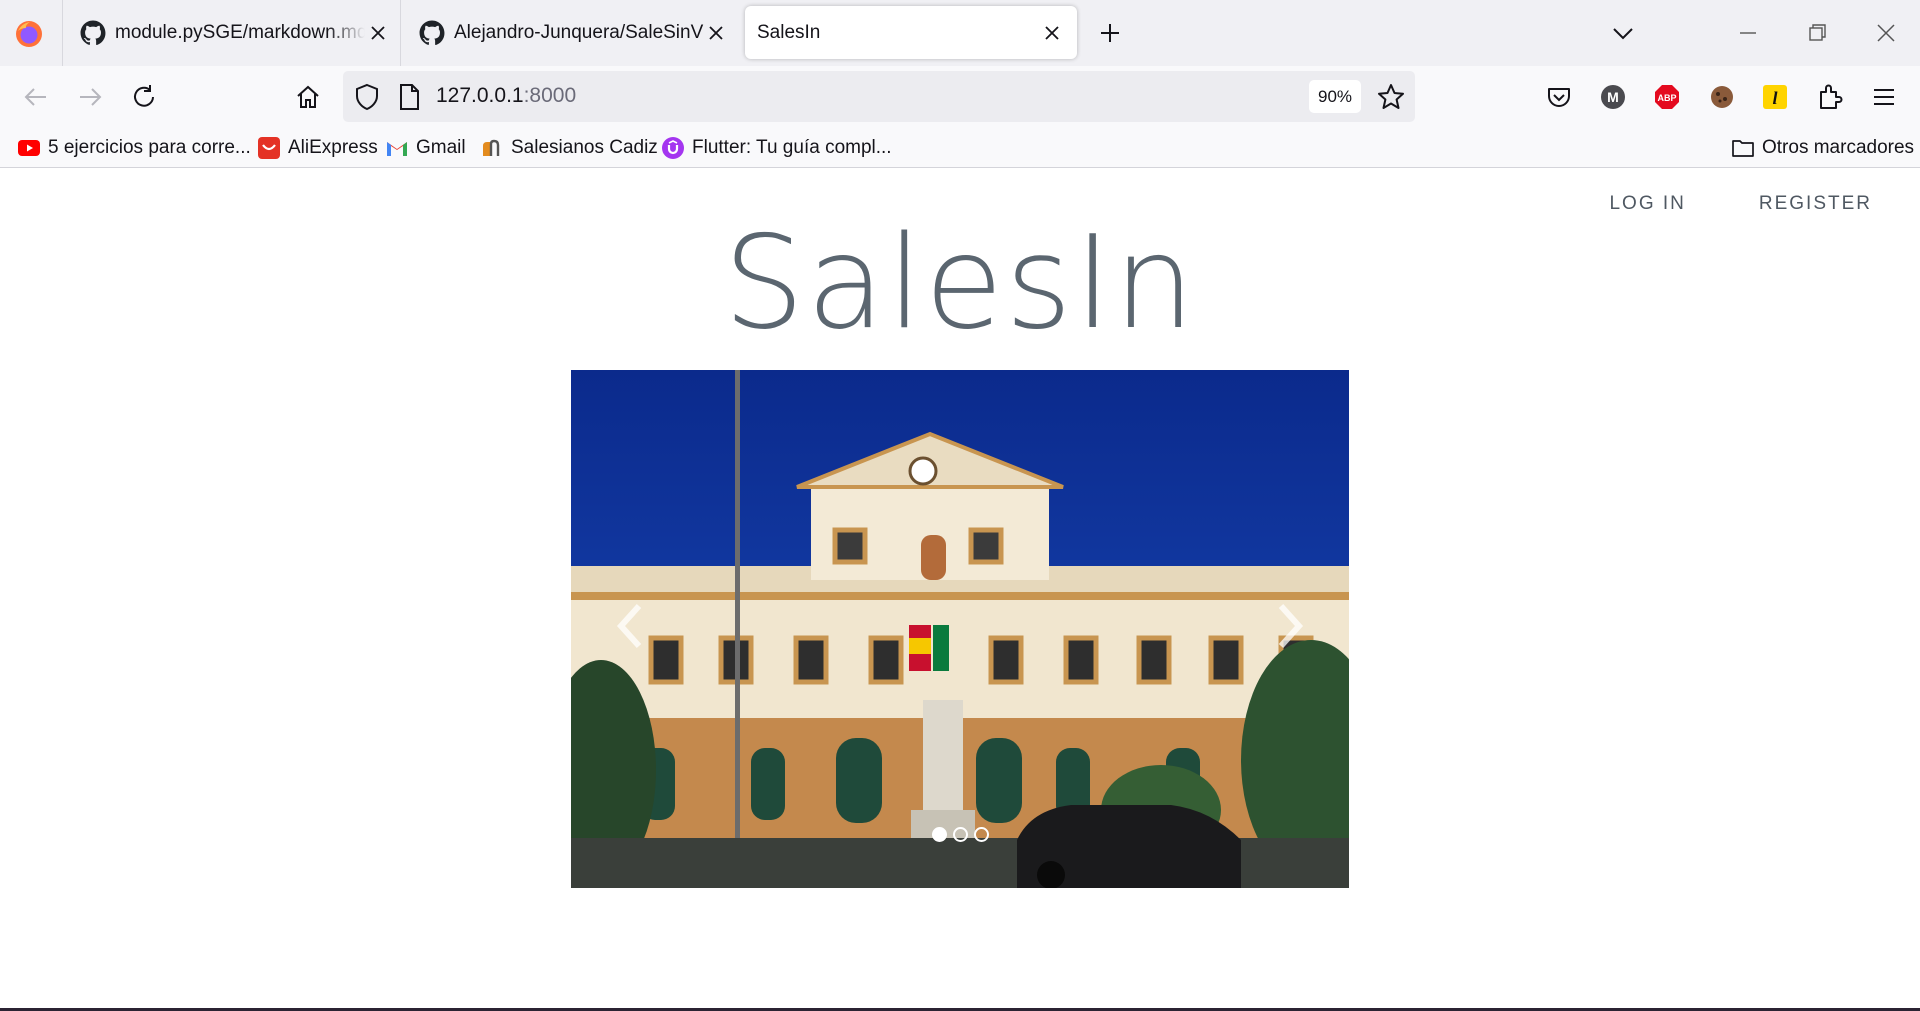  Describe the element at coordinates (1884, 97) in the screenshot. I see `menu-hamburger-icon` at that location.